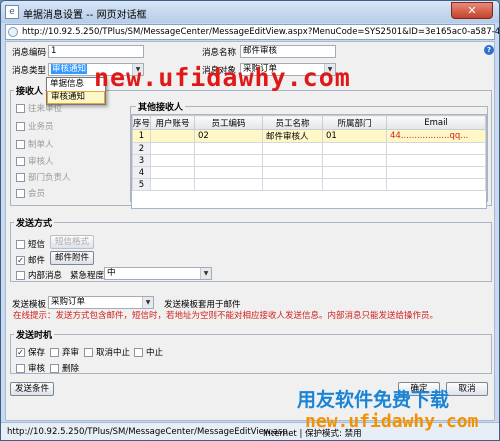 This screenshot has width=500, height=441. What do you see at coordinates (32, 389) in the screenshot?
I see `send-conditions-button: 发送条件` at bounding box center [32, 389].